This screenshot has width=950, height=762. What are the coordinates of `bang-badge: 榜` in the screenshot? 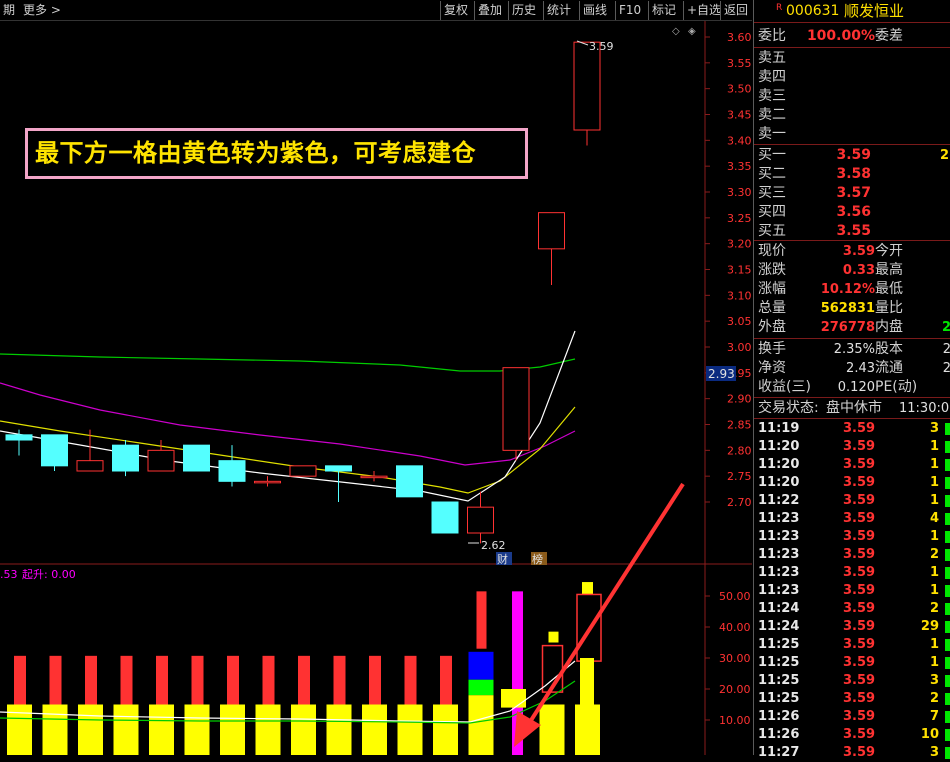 It's located at (537, 559).